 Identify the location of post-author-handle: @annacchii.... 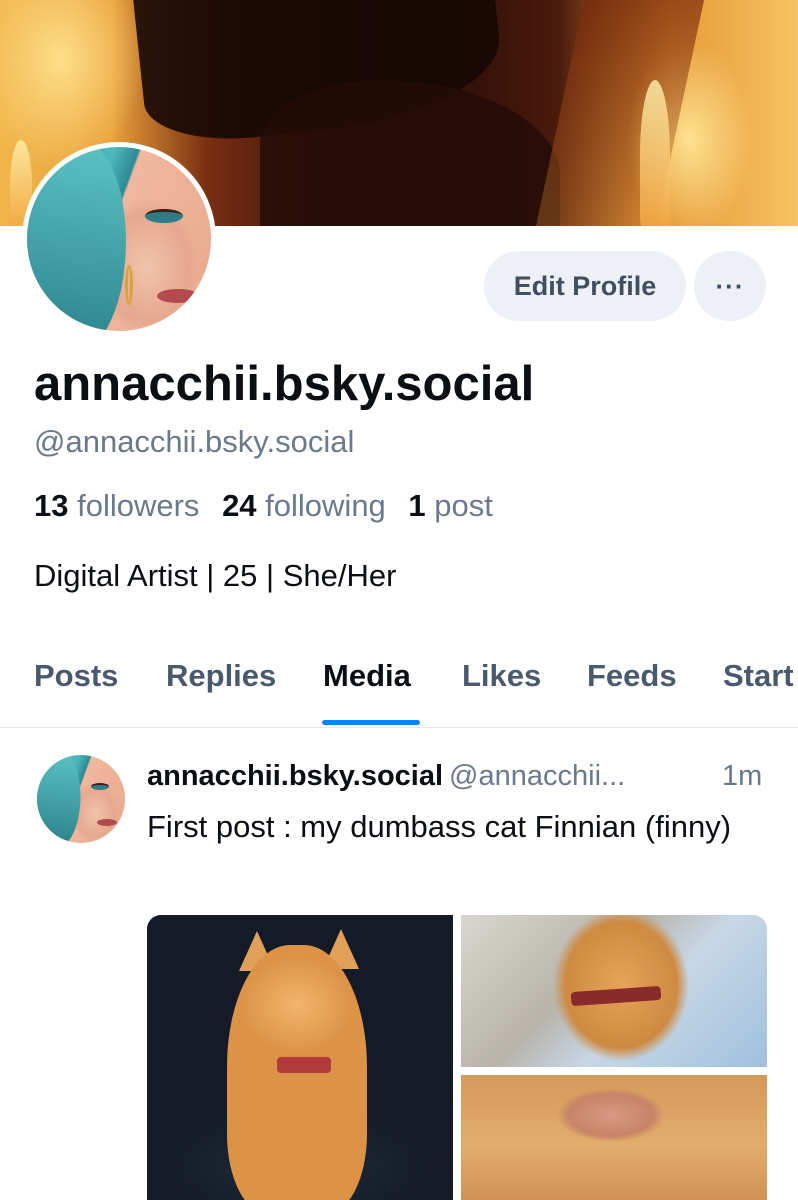
(537, 776).